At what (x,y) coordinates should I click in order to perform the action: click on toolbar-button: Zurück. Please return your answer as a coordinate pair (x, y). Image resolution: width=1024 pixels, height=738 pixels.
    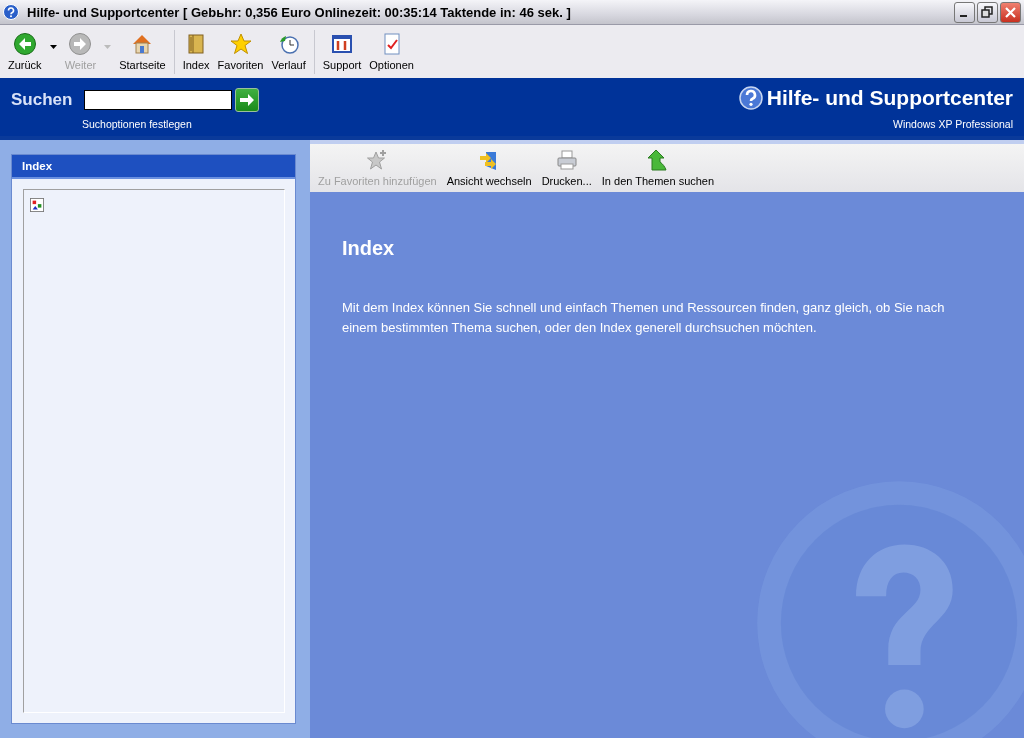
    Looking at the image, I should click on (25, 51).